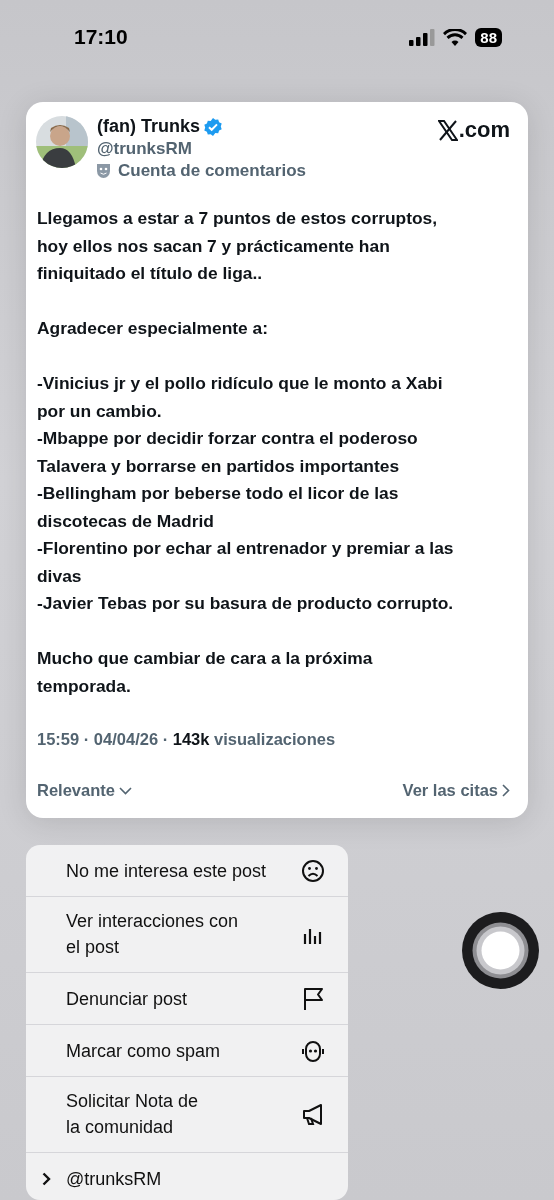  Describe the element at coordinates (187, 1051) in the screenshot. I see `menu-item: Marcar como spam` at that location.